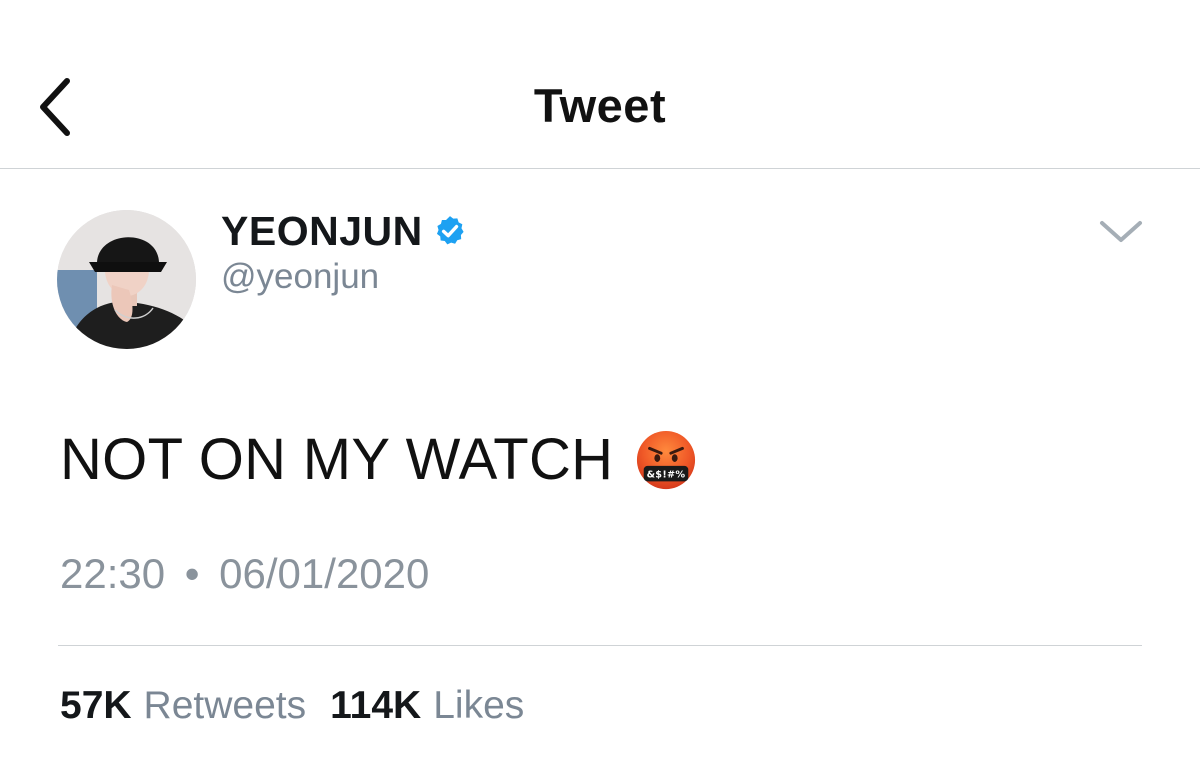  What do you see at coordinates (427, 706) in the screenshot?
I see `likes-stat: 114K Likes` at bounding box center [427, 706].